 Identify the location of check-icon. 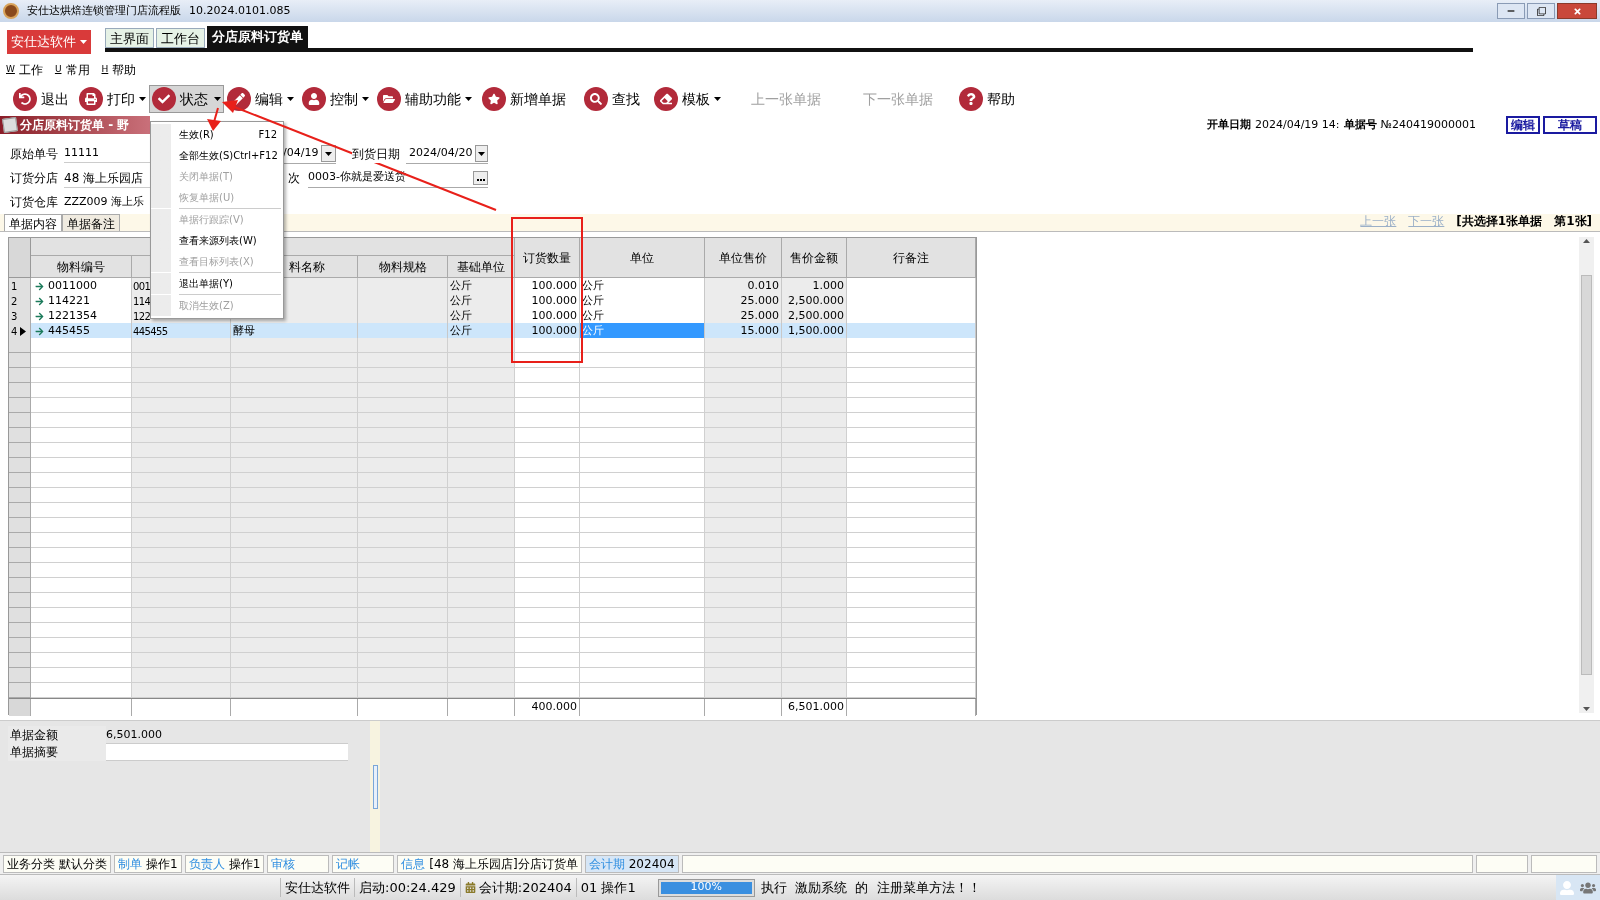
(164, 99).